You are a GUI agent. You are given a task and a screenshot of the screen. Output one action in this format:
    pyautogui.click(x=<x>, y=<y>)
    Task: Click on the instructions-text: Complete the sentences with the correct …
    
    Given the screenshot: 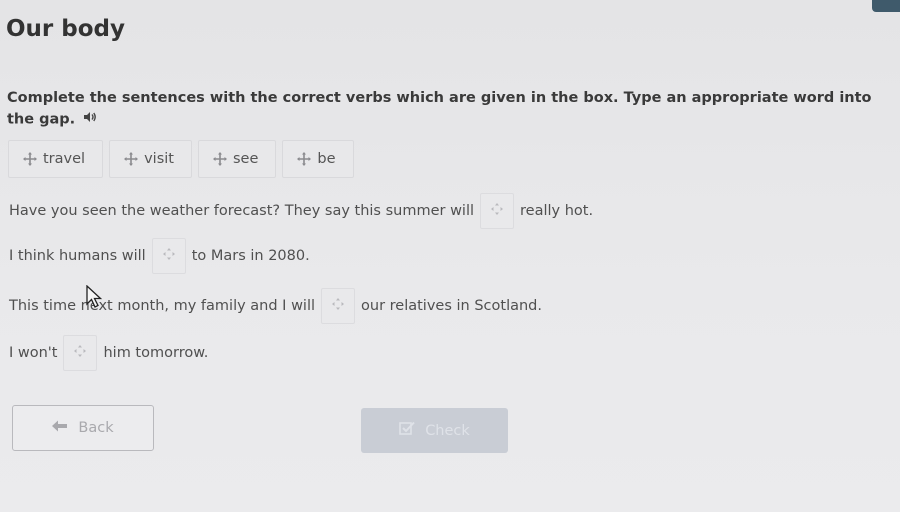 What is the action you would take?
    pyautogui.click(x=439, y=109)
    